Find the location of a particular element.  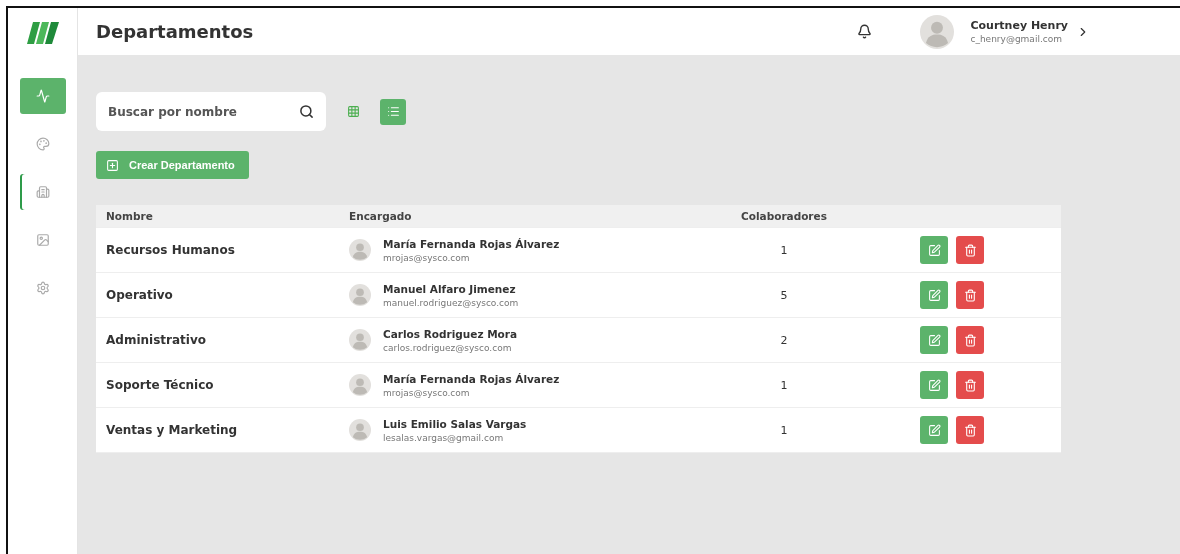

buildings-icon is located at coordinates (42, 192).